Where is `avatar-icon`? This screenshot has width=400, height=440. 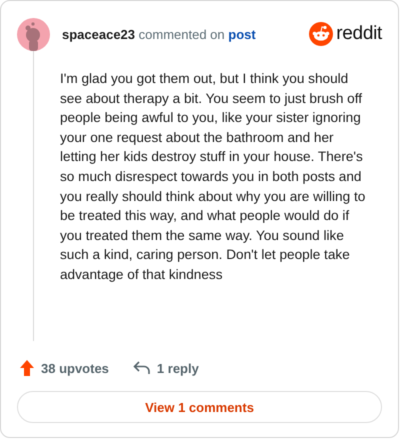
avatar-icon is located at coordinates (33, 34).